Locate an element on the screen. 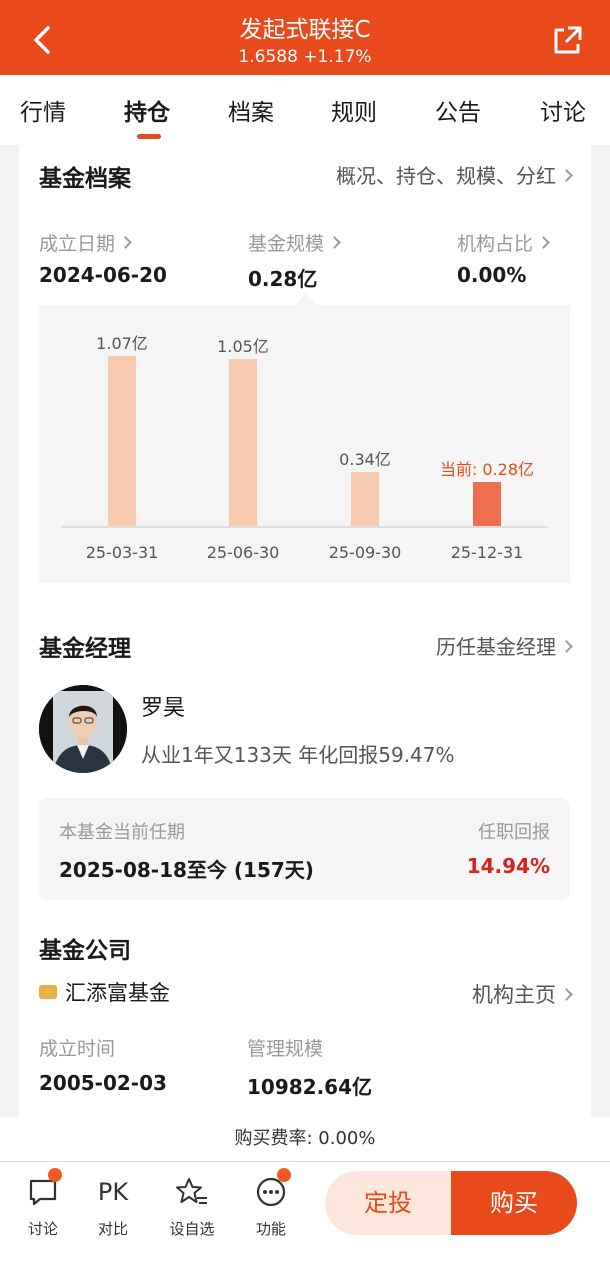  fund-size-label: 基金规模 is located at coordinates (294, 242).